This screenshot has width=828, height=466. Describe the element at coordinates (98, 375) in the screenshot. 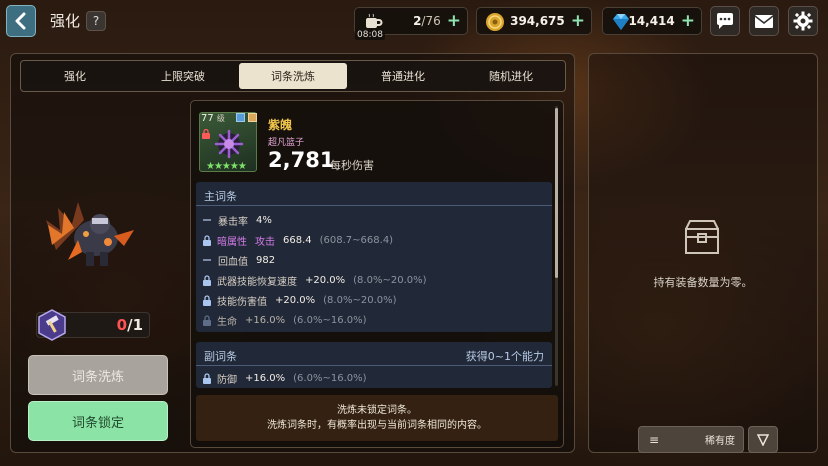

I see `reroll-button: 词条洗炼` at that location.